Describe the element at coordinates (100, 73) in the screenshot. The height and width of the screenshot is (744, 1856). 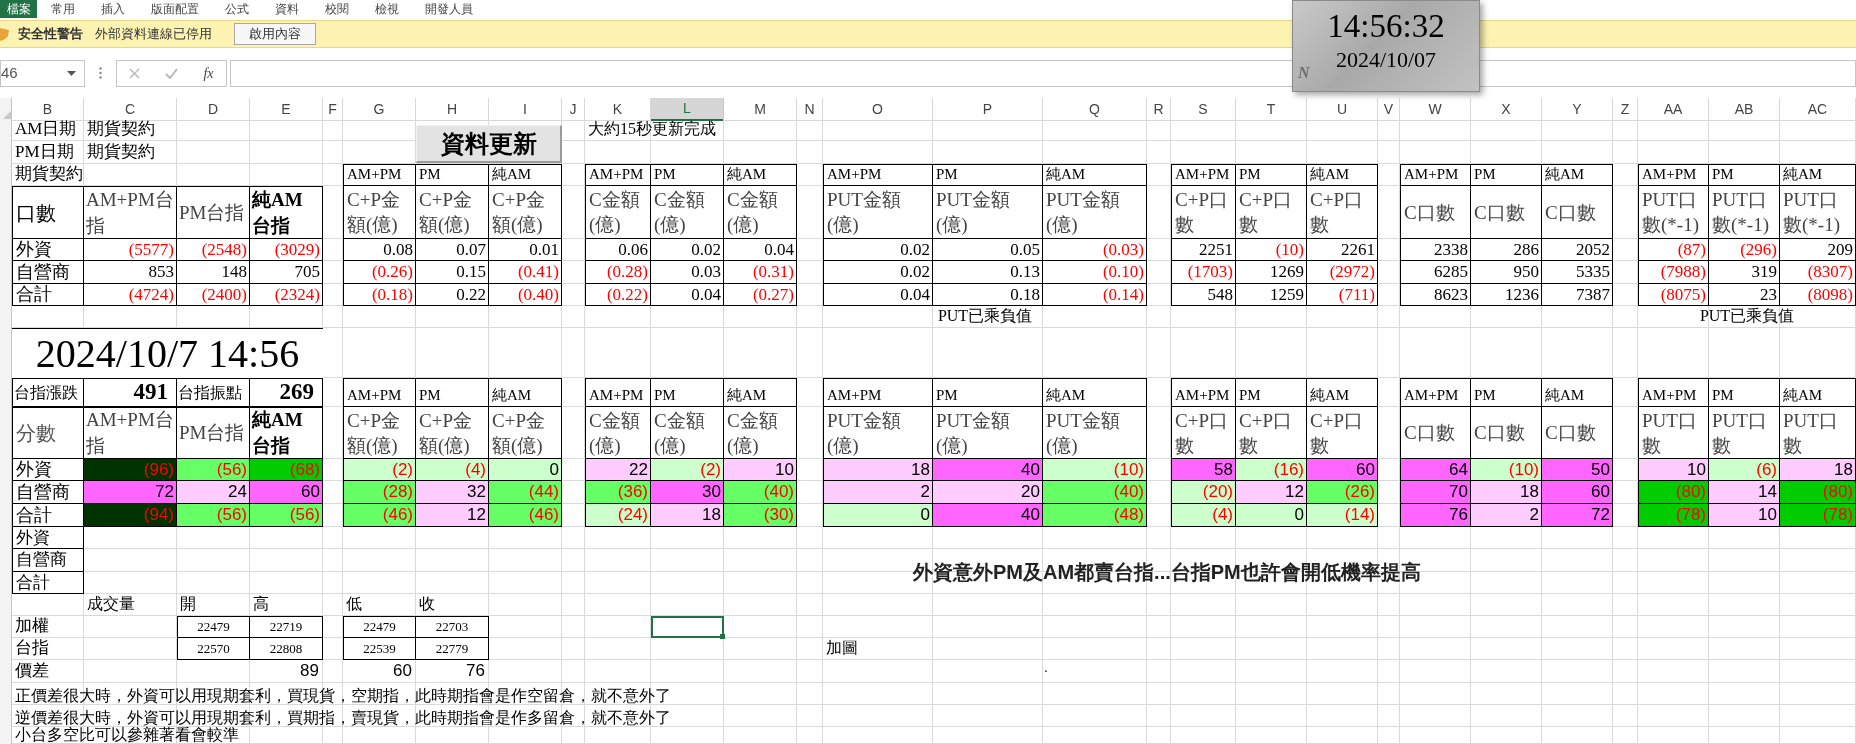
I see `drag-handle-icon` at that location.